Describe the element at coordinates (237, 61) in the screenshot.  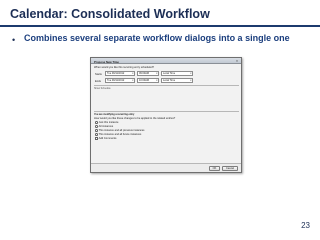
I see `close-icon: ×` at that location.